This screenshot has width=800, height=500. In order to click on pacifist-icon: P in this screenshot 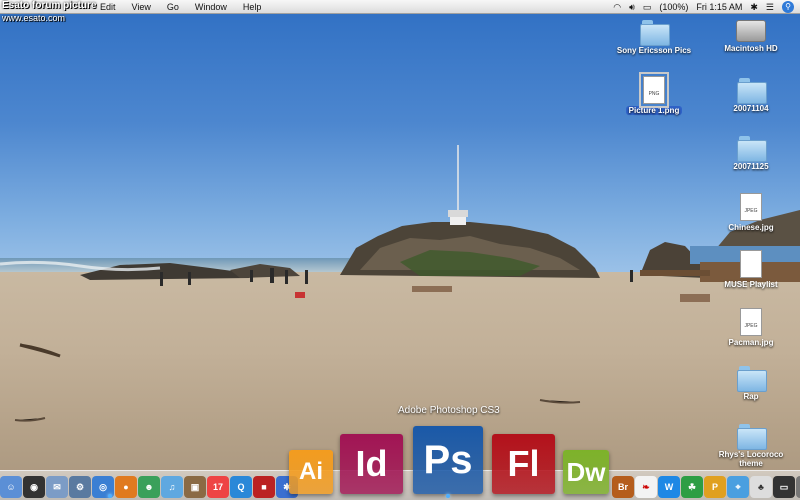, I will do `click(715, 487)`.